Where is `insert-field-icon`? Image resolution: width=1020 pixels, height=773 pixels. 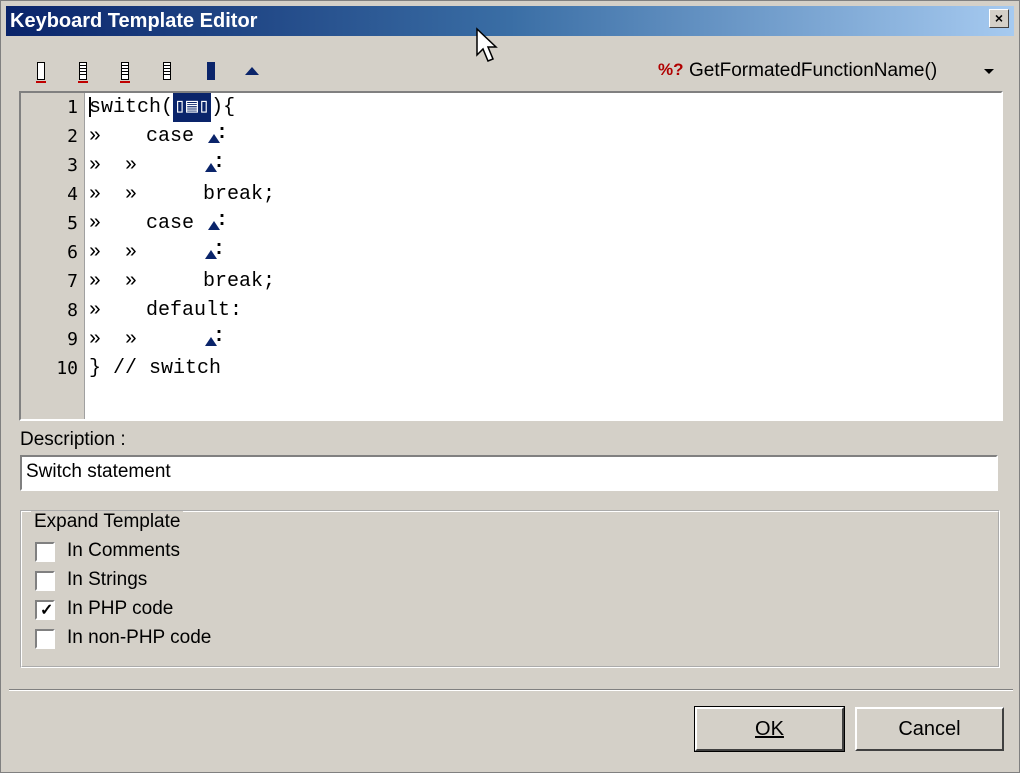
insert-field-icon is located at coordinates (41, 72).